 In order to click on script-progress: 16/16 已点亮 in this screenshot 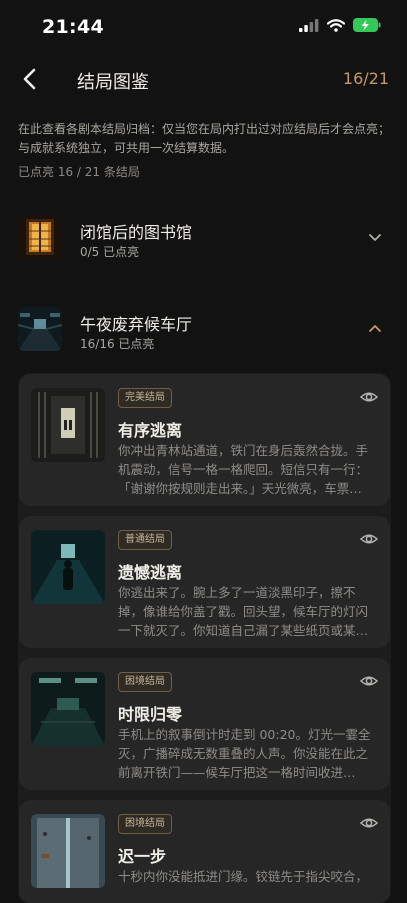, I will do `click(117, 344)`.